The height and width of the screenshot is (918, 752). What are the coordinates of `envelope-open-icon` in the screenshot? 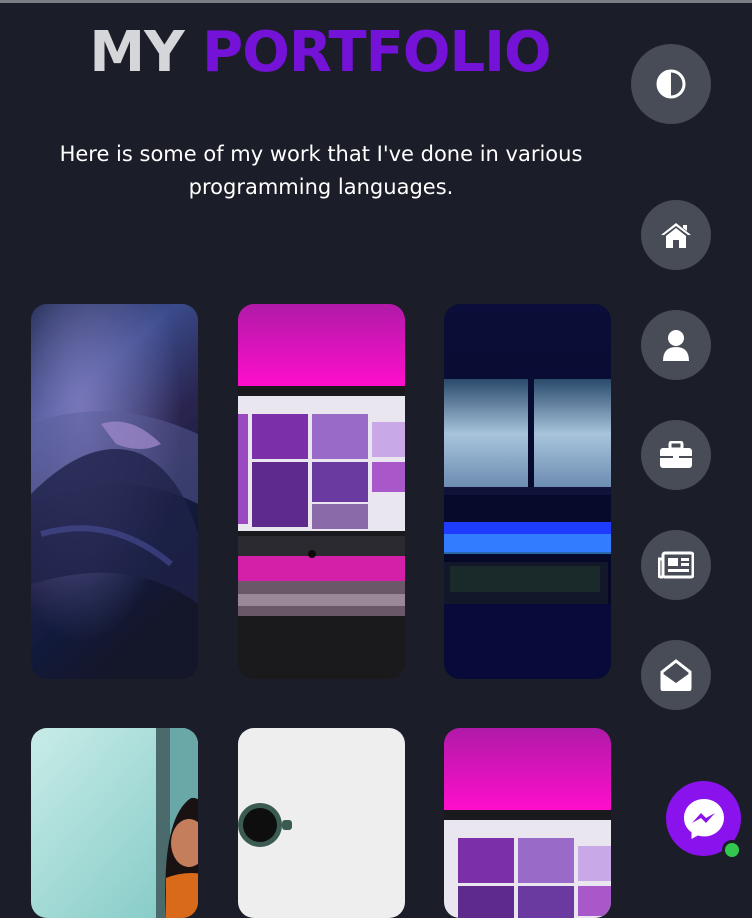 It's located at (676, 675).